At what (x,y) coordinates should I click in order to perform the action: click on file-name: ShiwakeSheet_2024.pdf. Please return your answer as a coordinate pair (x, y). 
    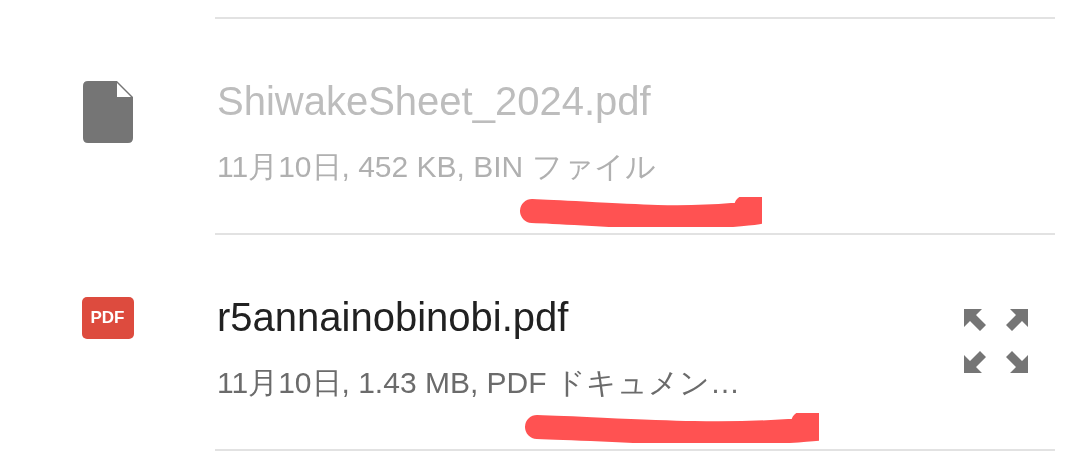
    Looking at the image, I should click on (434, 101).